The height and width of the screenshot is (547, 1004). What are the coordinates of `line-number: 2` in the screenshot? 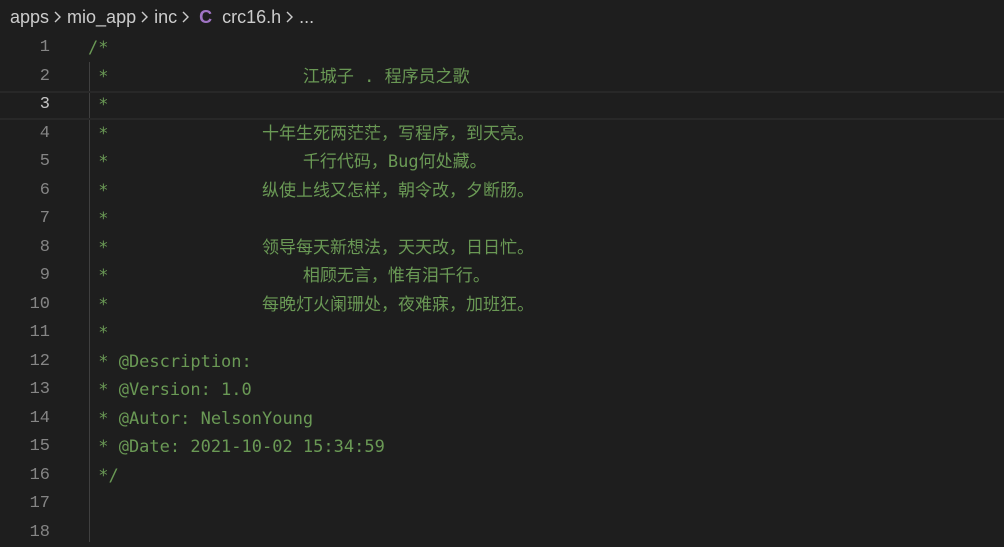 It's located at (25, 77).